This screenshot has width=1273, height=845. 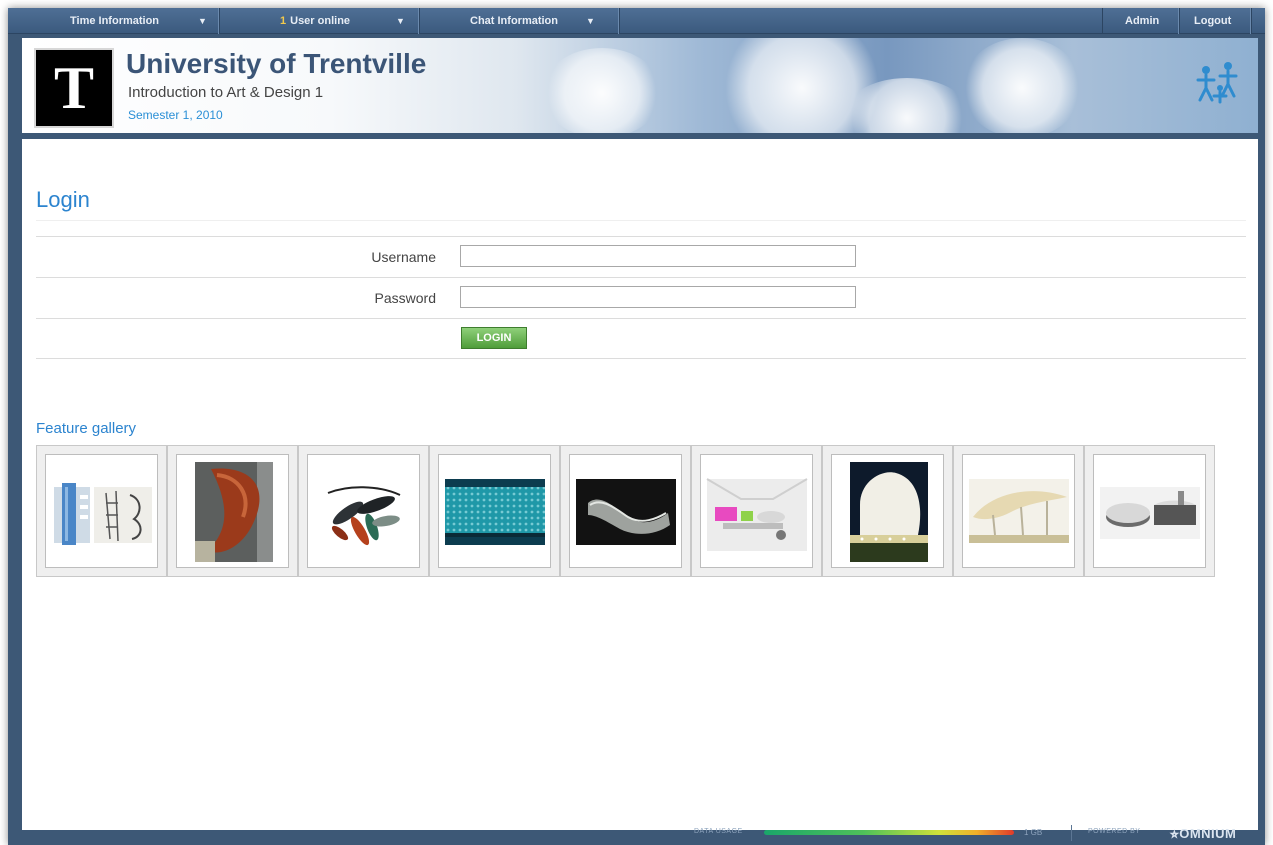 I want to click on gallery-thumbnail-necklace, so click(x=363, y=511).